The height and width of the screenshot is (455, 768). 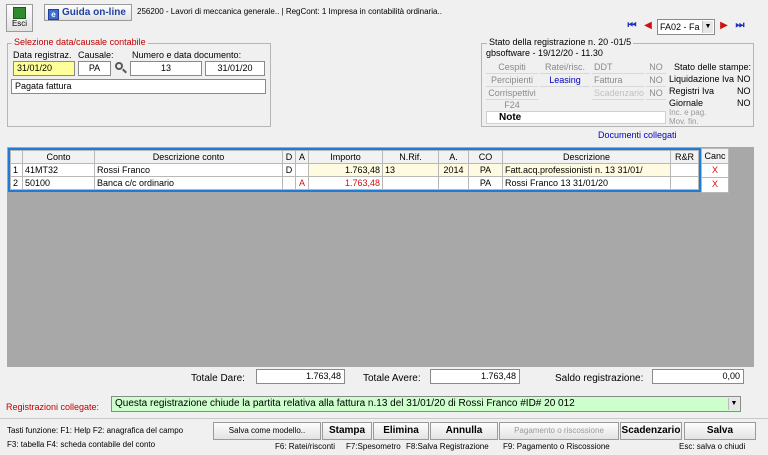 What do you see at coordinates (715, 156) in the screenshot?
I see `canc-header: Canc` at bounding box center [715, 156].